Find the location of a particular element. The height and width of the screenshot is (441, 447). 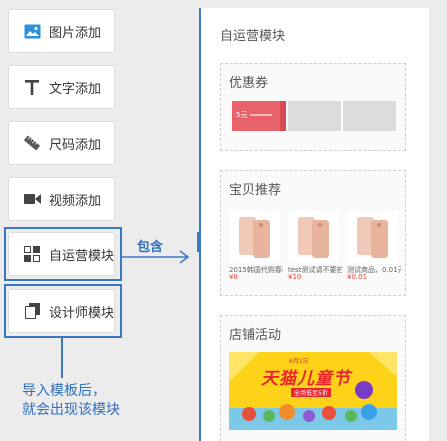

sidebar-item-text-add: 文字添加 is located at coordinates (61, 87).